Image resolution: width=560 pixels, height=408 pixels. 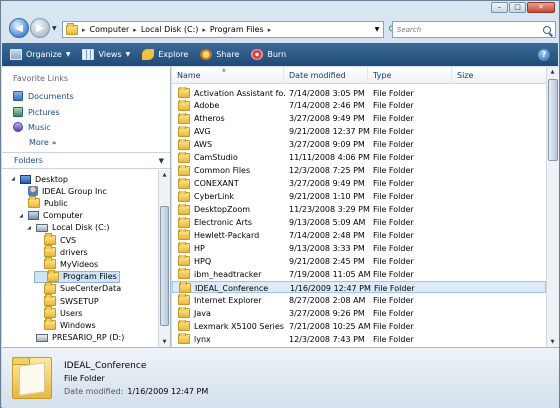 What do you see at coordinates (359, 118) in the screenshot?
I see `file-row: Atheros 3/27/2008 9:49 PM File Folder` at bounding box center [359, 118].